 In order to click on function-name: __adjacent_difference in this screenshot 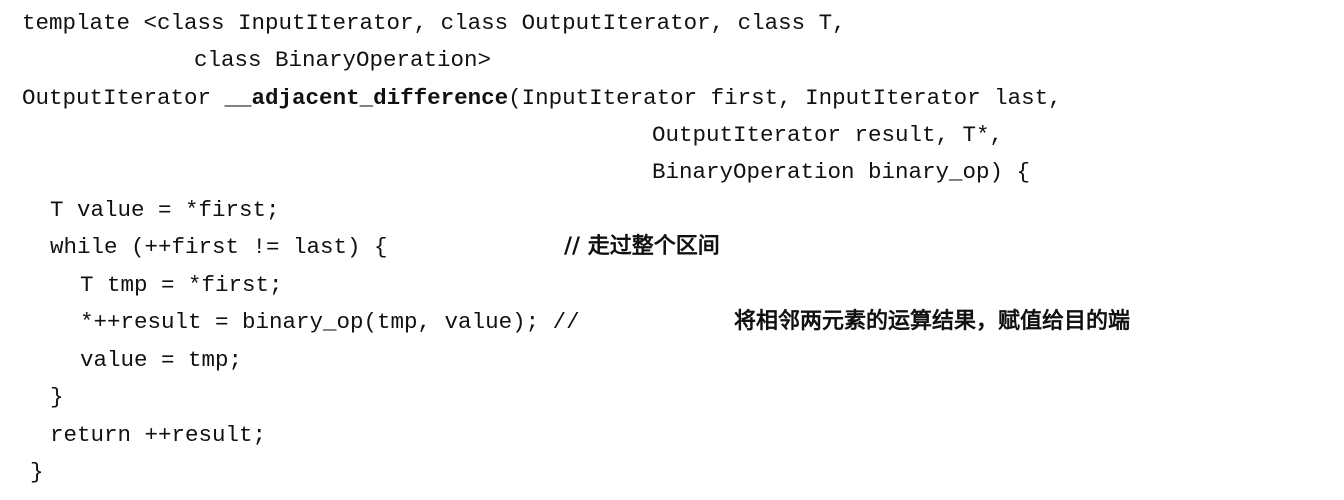, I will do `click(366, 98)`.